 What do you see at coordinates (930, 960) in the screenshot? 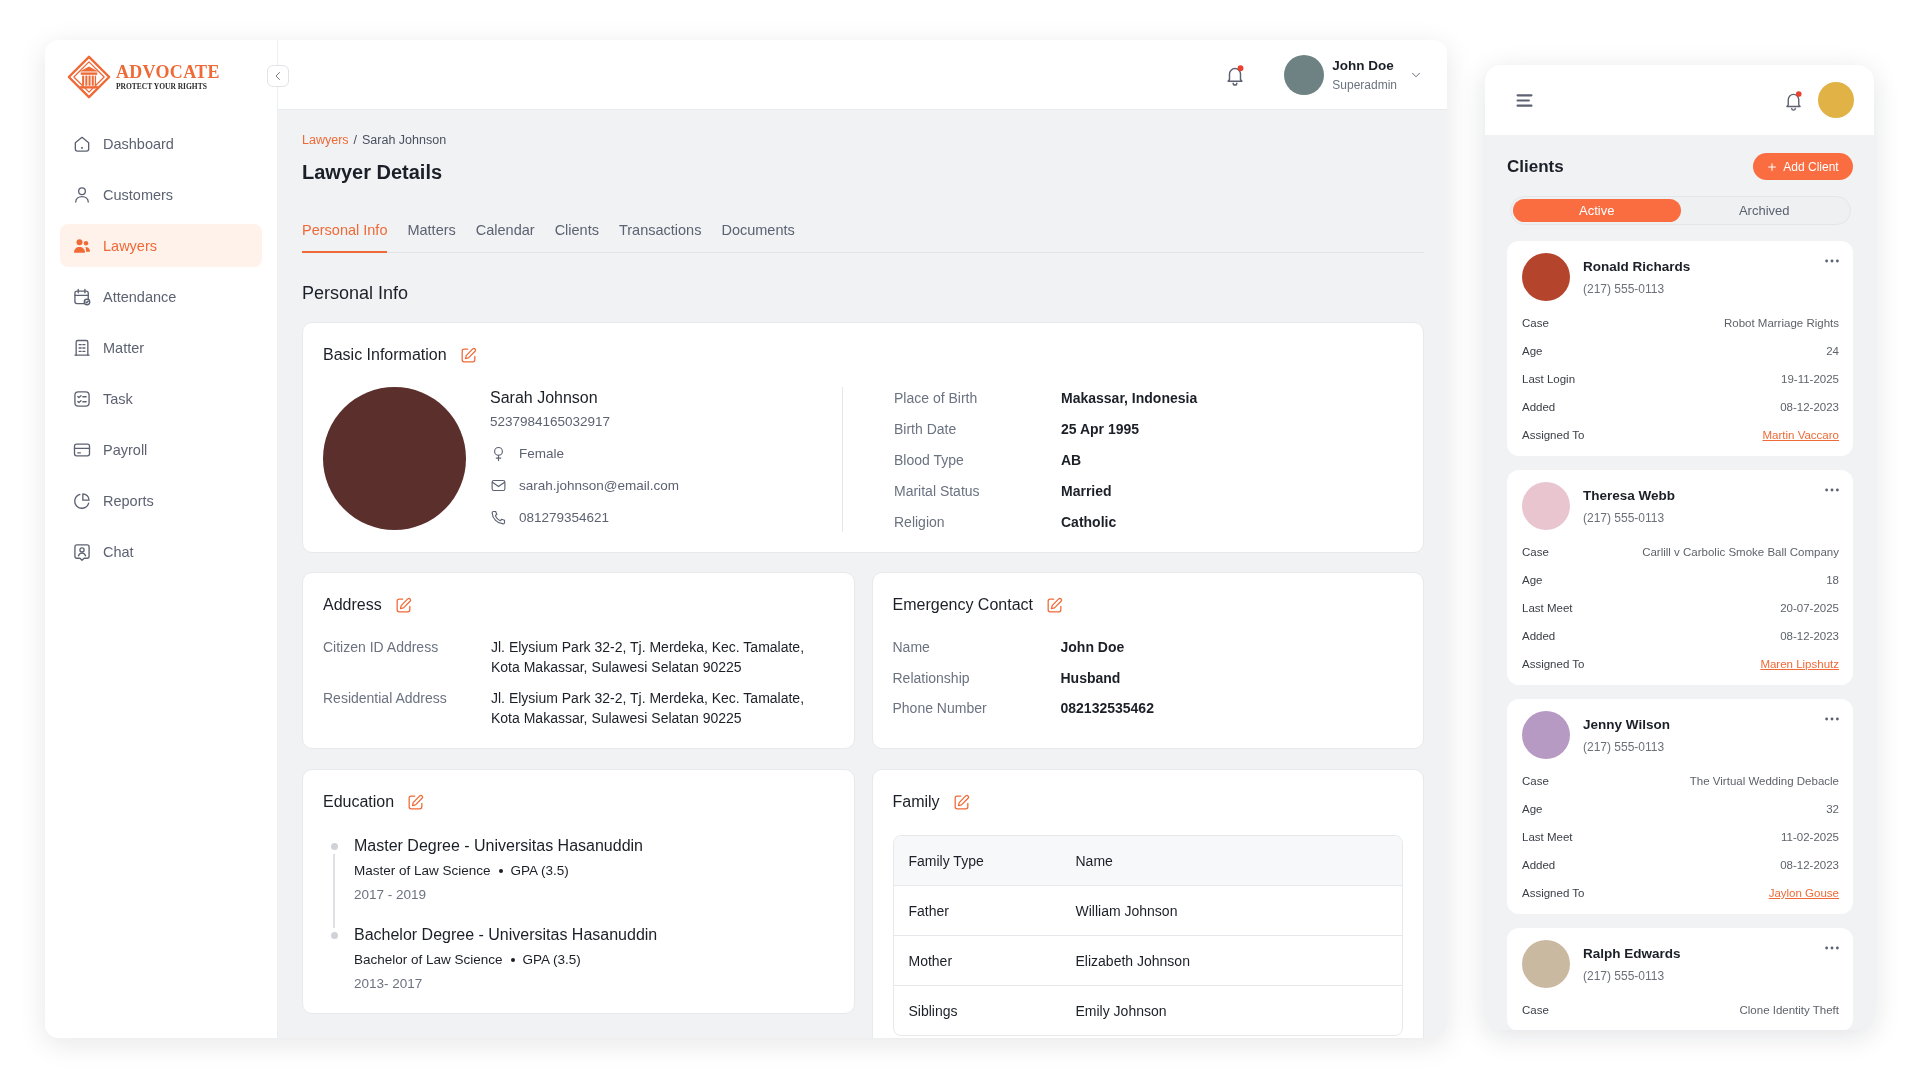
I see `relation-text: Mother` at bounding box center [930, 960].